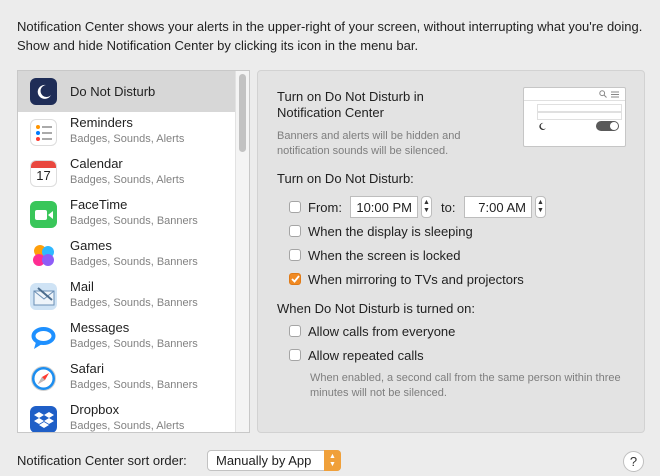 The image size is (660, 476). What do you see at coordinates (498, 207) in the screenshot?
I see `to-time-field: 7:00 AM` at bounding box center [498, 207].